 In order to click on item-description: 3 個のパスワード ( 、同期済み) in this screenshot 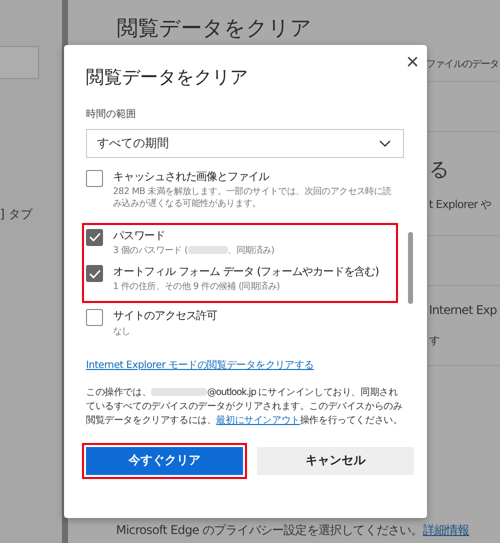, I will do `click(193, 251)`.